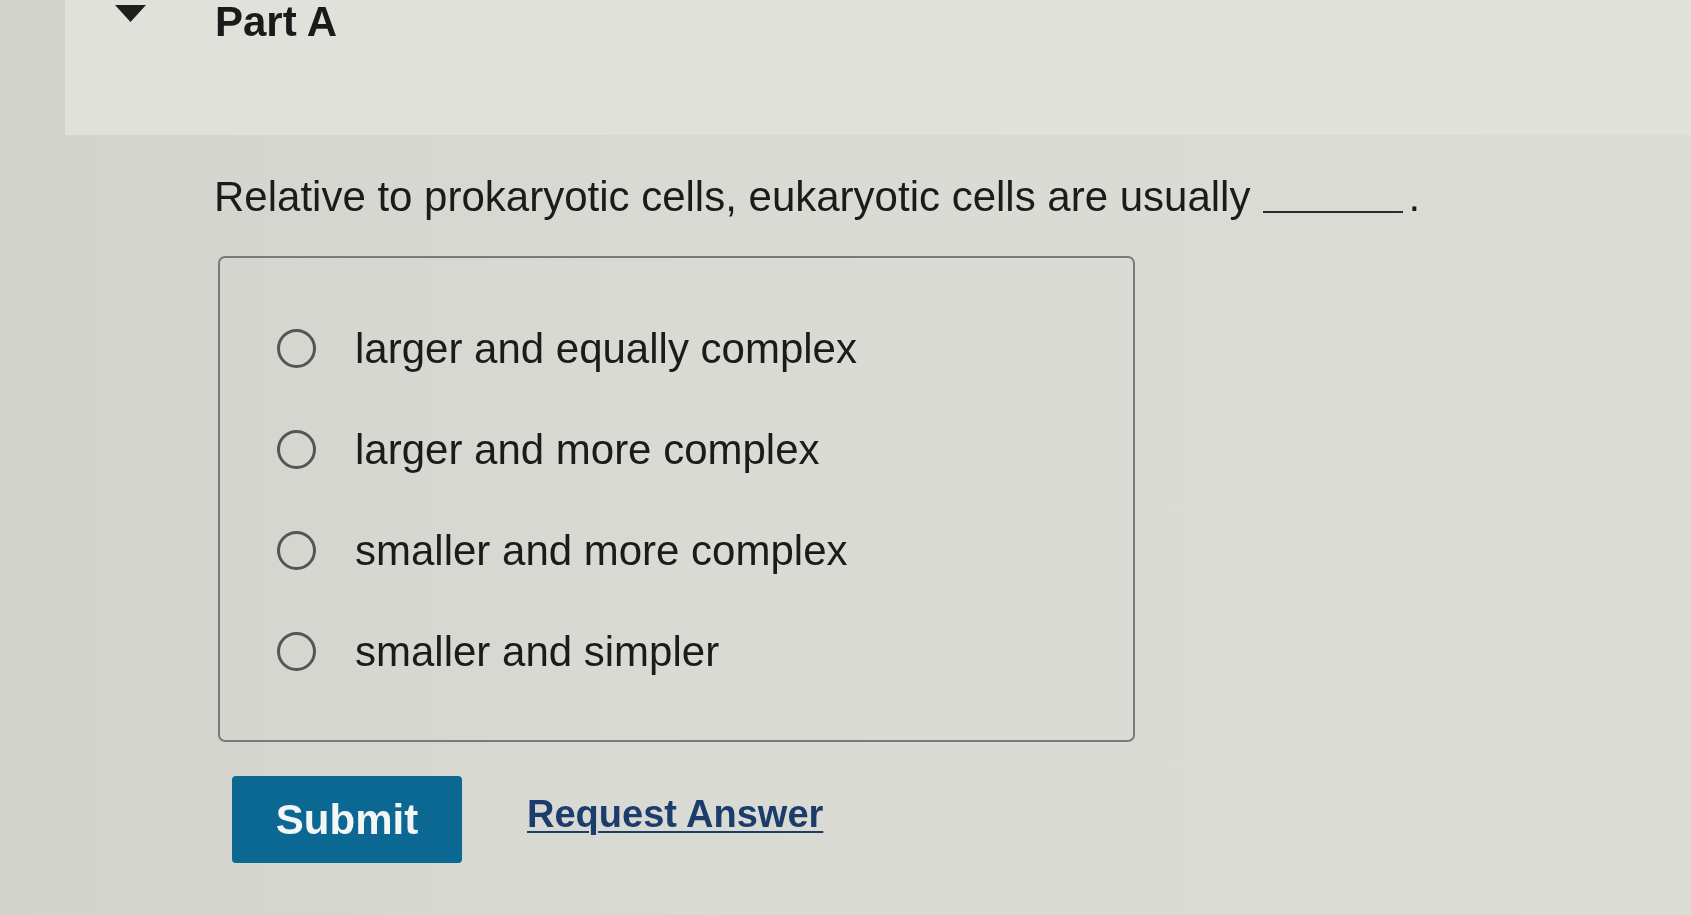  What do you see at coordinates (675, 814) in the screenshot?
I see `request-answer-link: Request Answer` at bounding box center [675, 814].